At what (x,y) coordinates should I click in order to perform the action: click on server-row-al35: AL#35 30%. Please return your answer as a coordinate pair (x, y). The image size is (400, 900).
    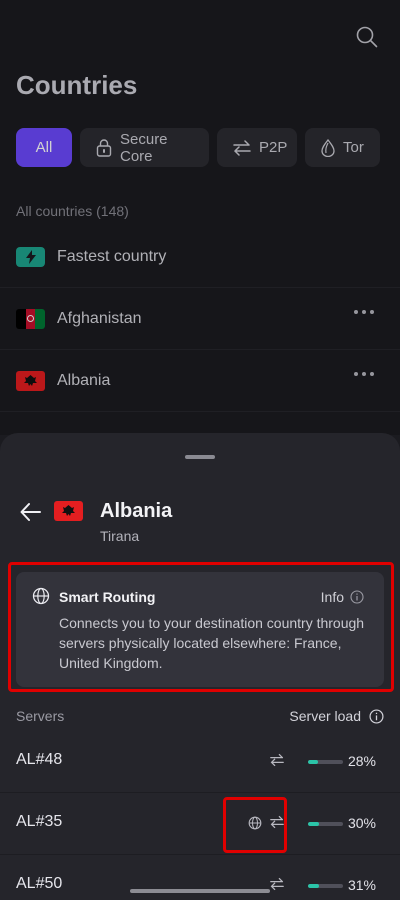
    Looking at the image, I should click on (200, 824).